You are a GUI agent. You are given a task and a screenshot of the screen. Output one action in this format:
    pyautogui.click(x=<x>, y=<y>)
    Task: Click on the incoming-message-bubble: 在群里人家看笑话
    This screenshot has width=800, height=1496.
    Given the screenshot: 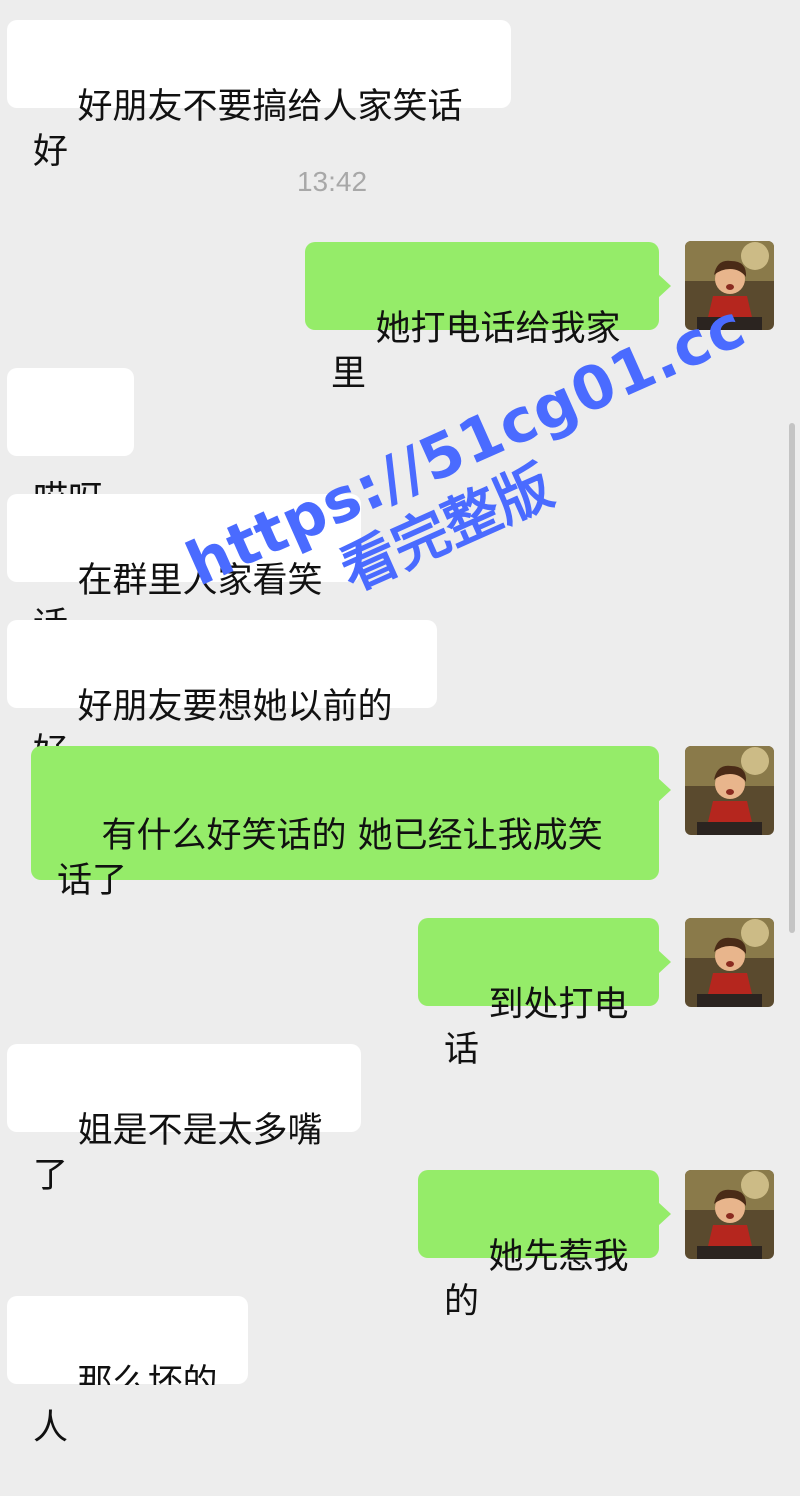 What is the action you would take?
    pyautogui.click(x=184, y=570)
    